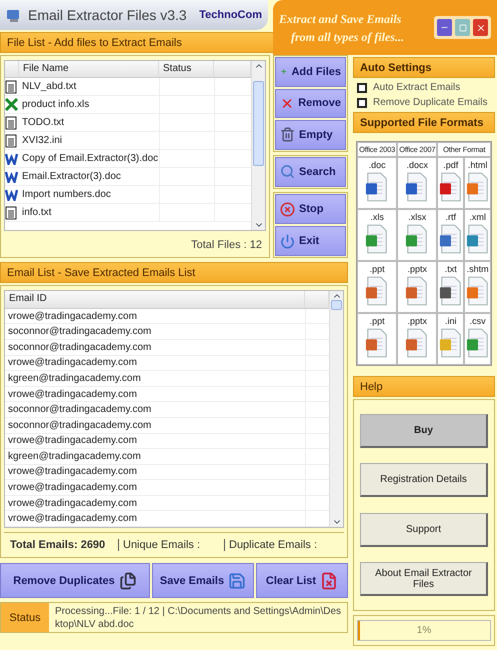 The height and width of the screenshot is (650, 497). Describe the element at coordinates (377, 321) in the screenshot. I see `file-extension: .ppt` at that location.